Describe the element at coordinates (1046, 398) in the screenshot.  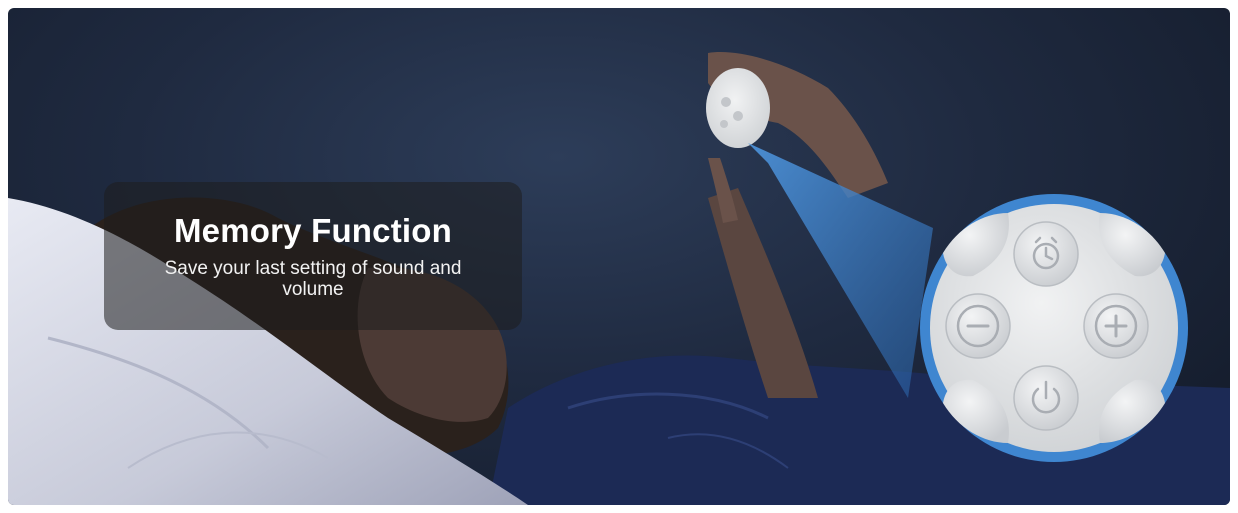
I see `power-button` at that location.